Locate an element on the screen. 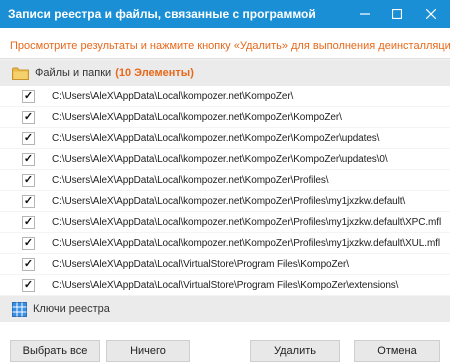 The width and height of the screenshot is (450, 364). delete-button: Удалить is located at coordinates (295, 351).